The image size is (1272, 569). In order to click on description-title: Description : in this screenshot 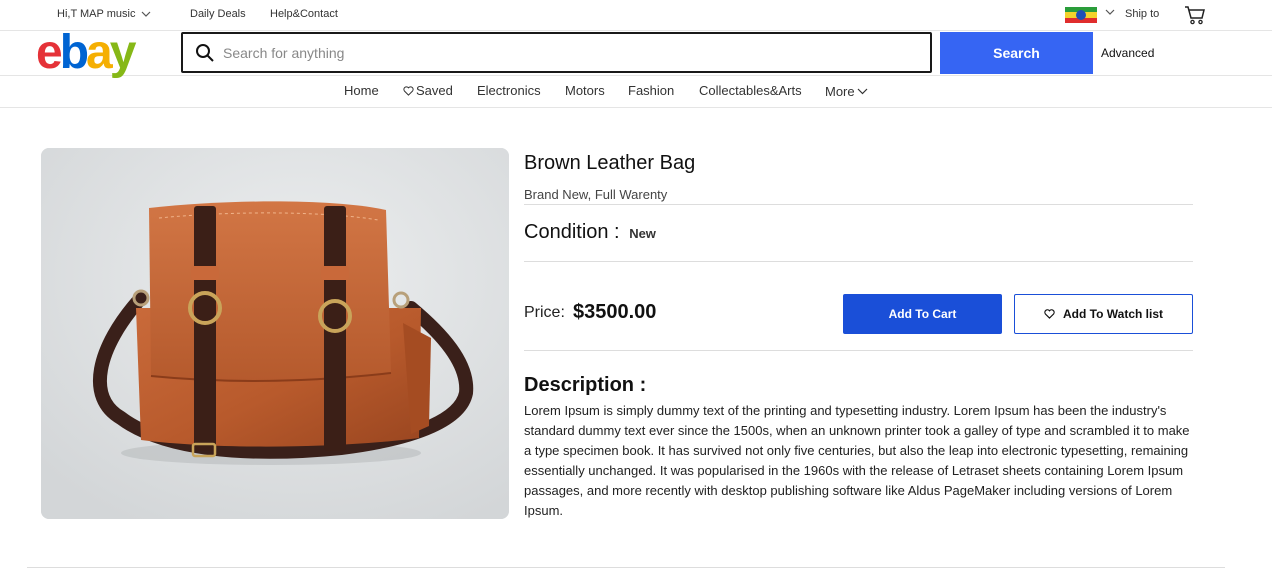, I will do `click(585, 385)`.